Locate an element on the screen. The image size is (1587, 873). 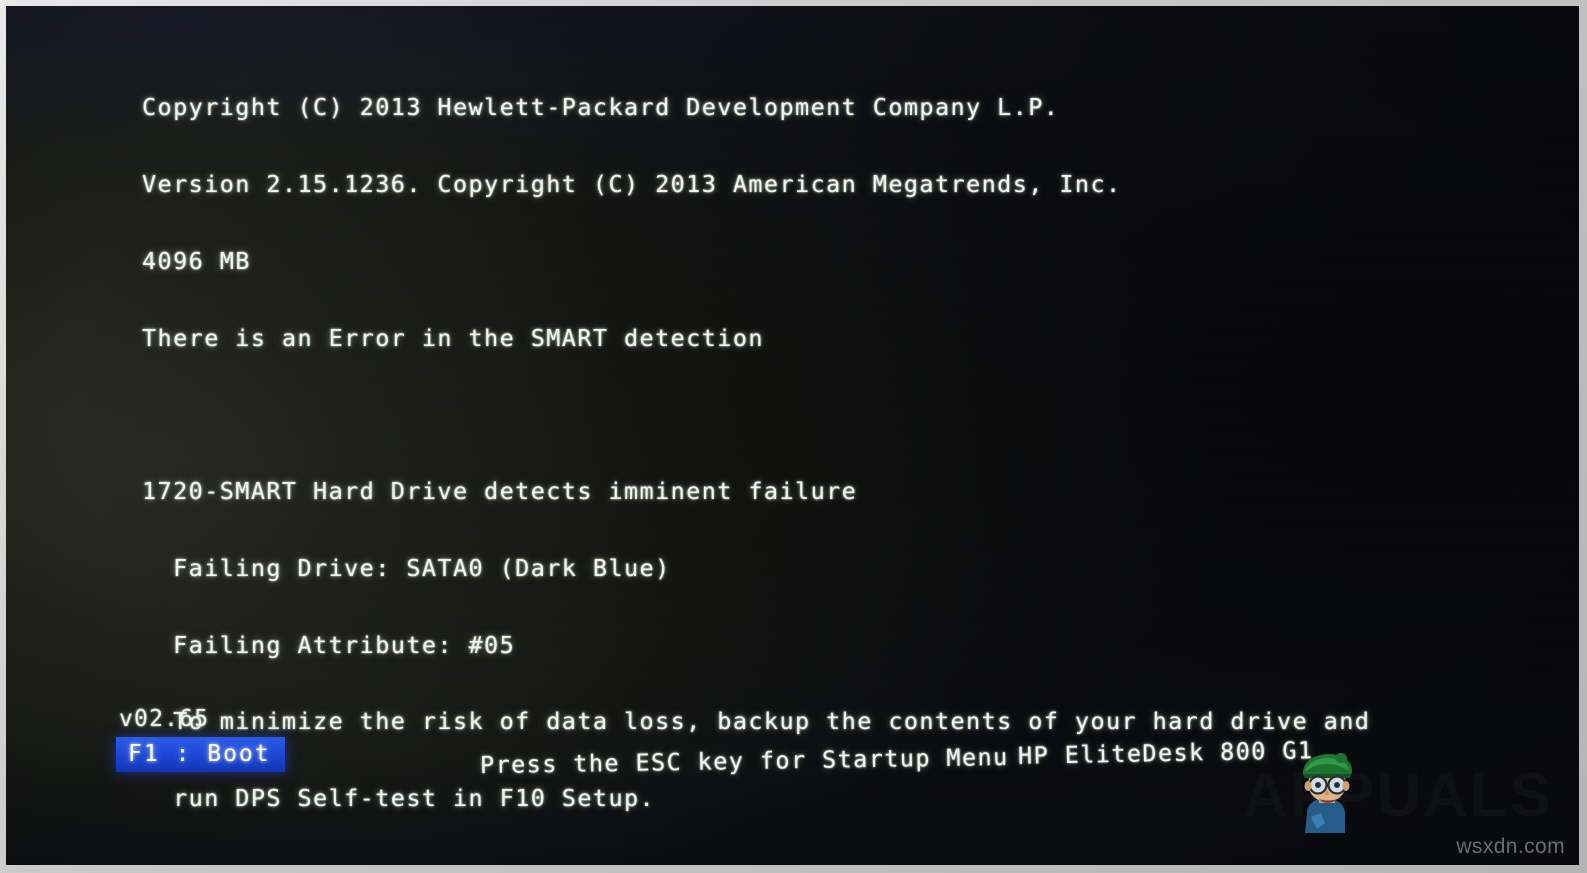
appuals-mascot-icon is located at coordinates (1327, 793).